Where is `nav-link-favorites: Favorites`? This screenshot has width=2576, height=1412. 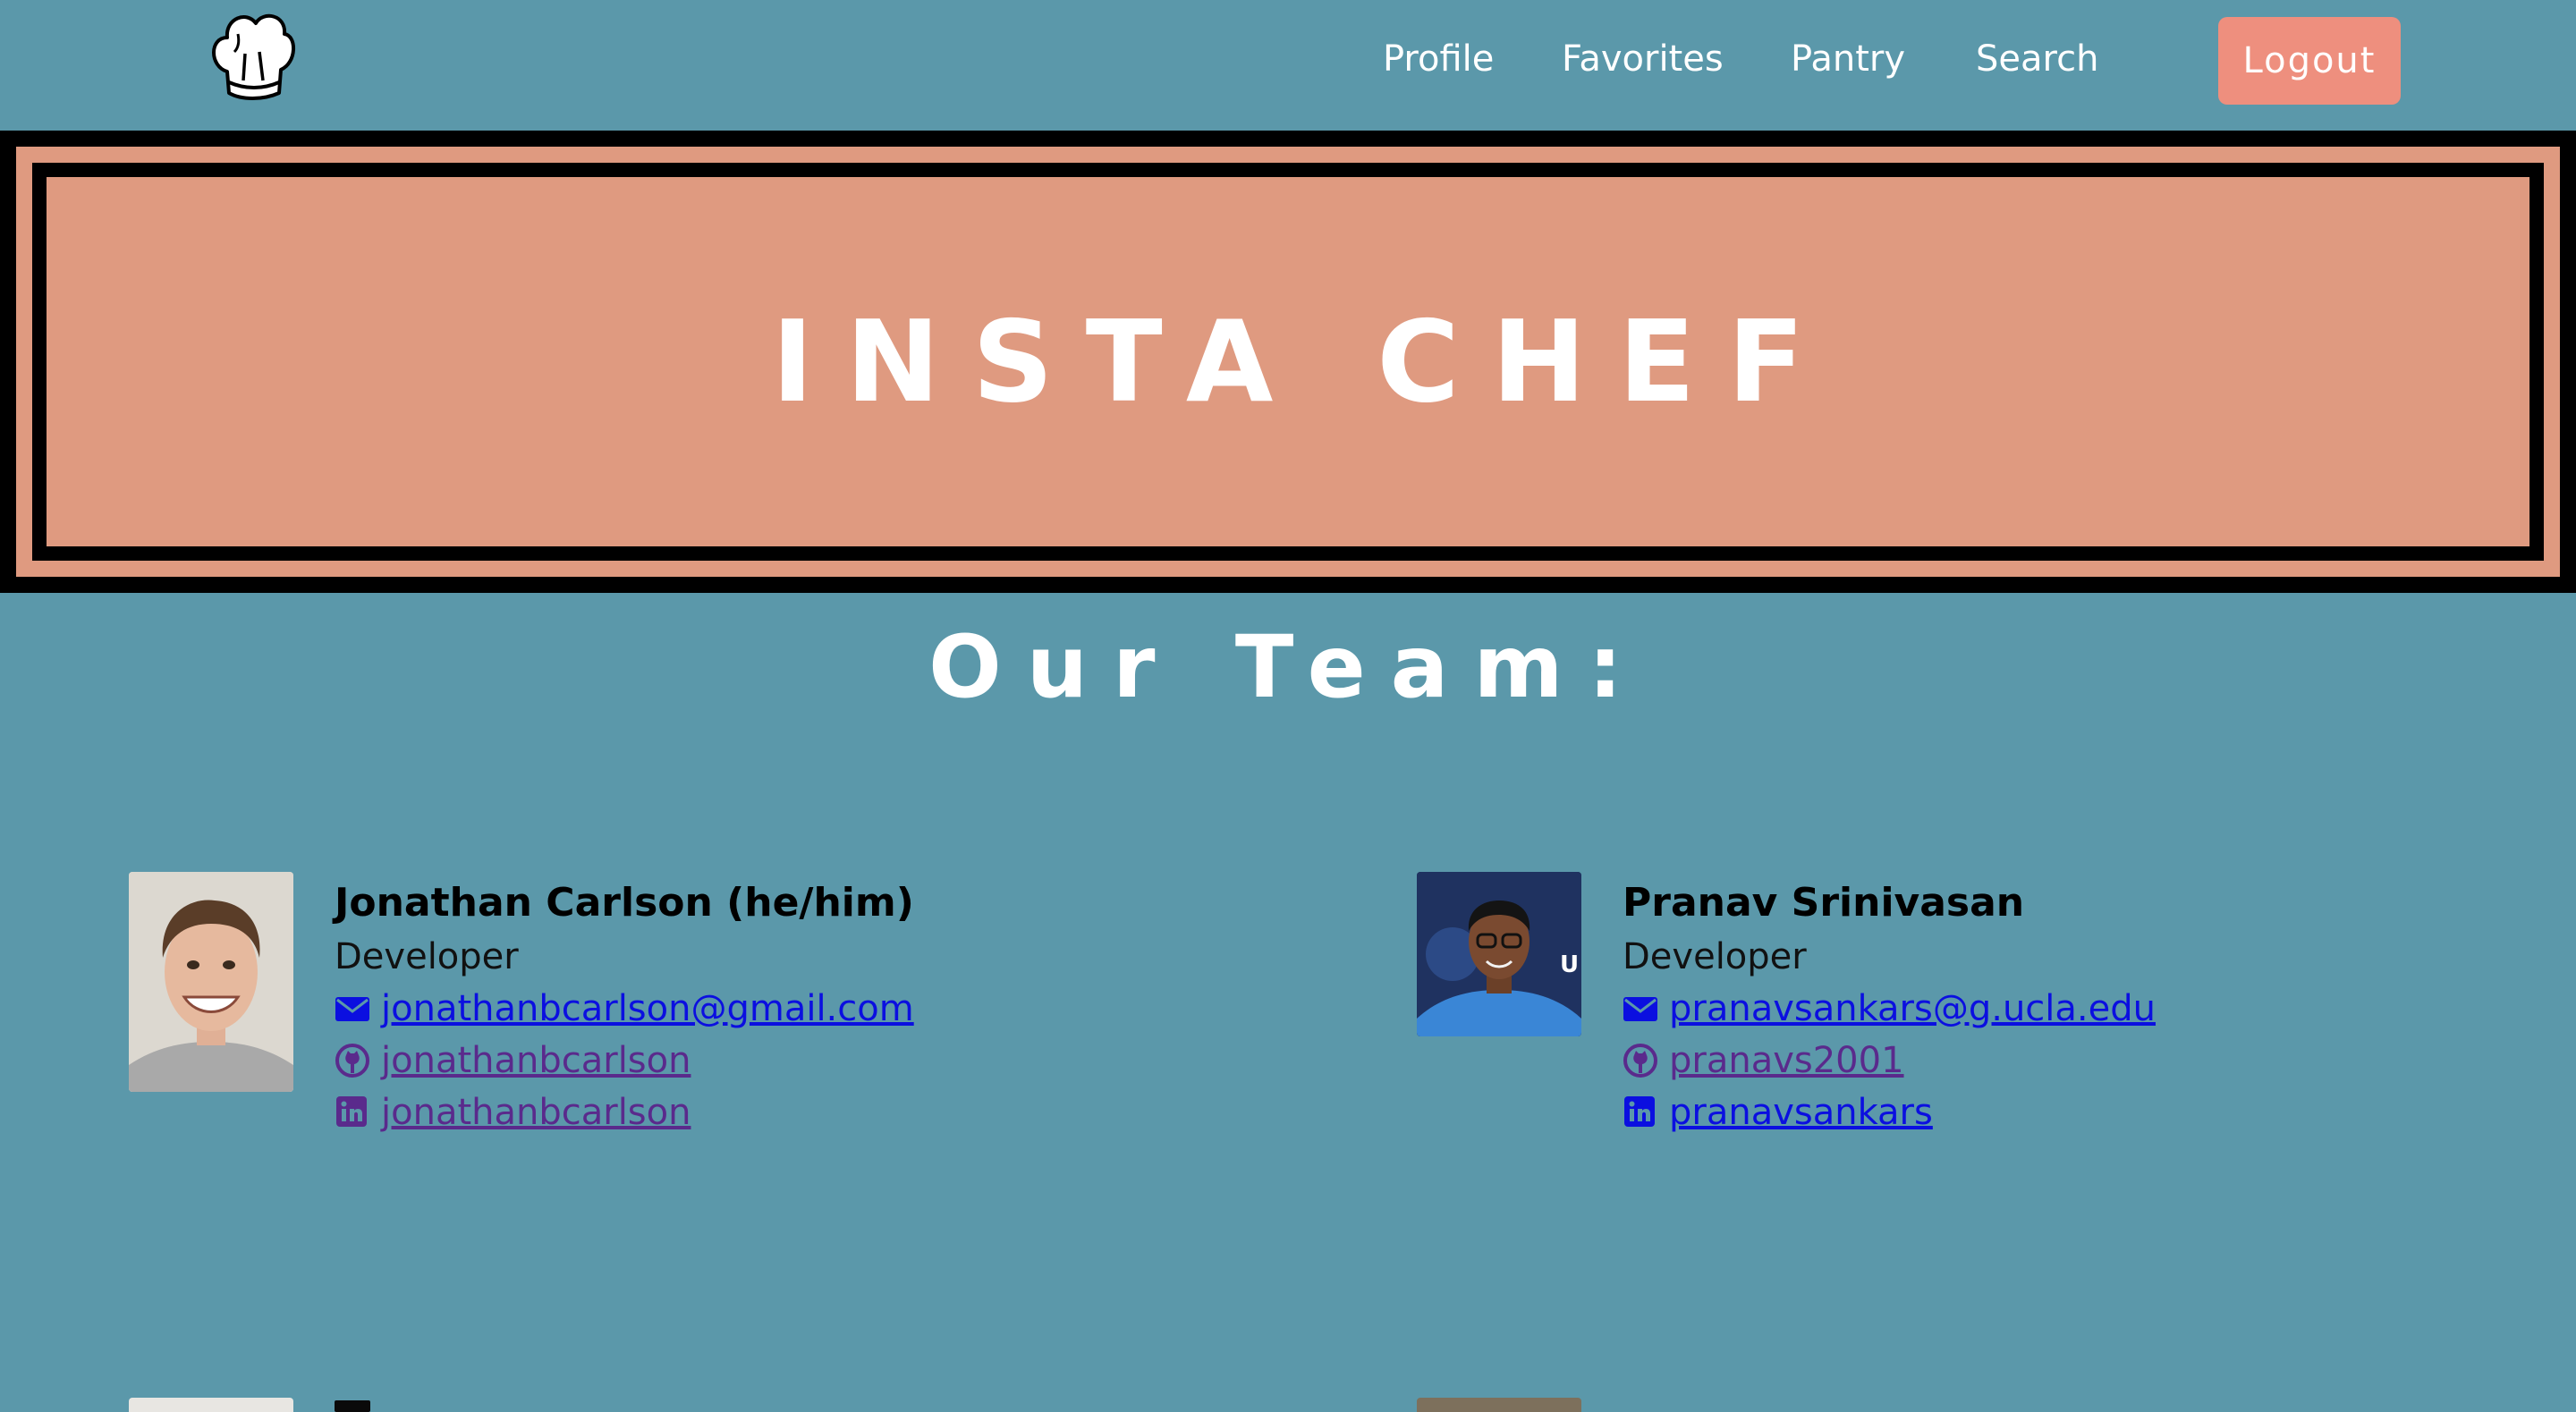
nav-link-favorites: Favorites is located at coordinates (1643, 59).